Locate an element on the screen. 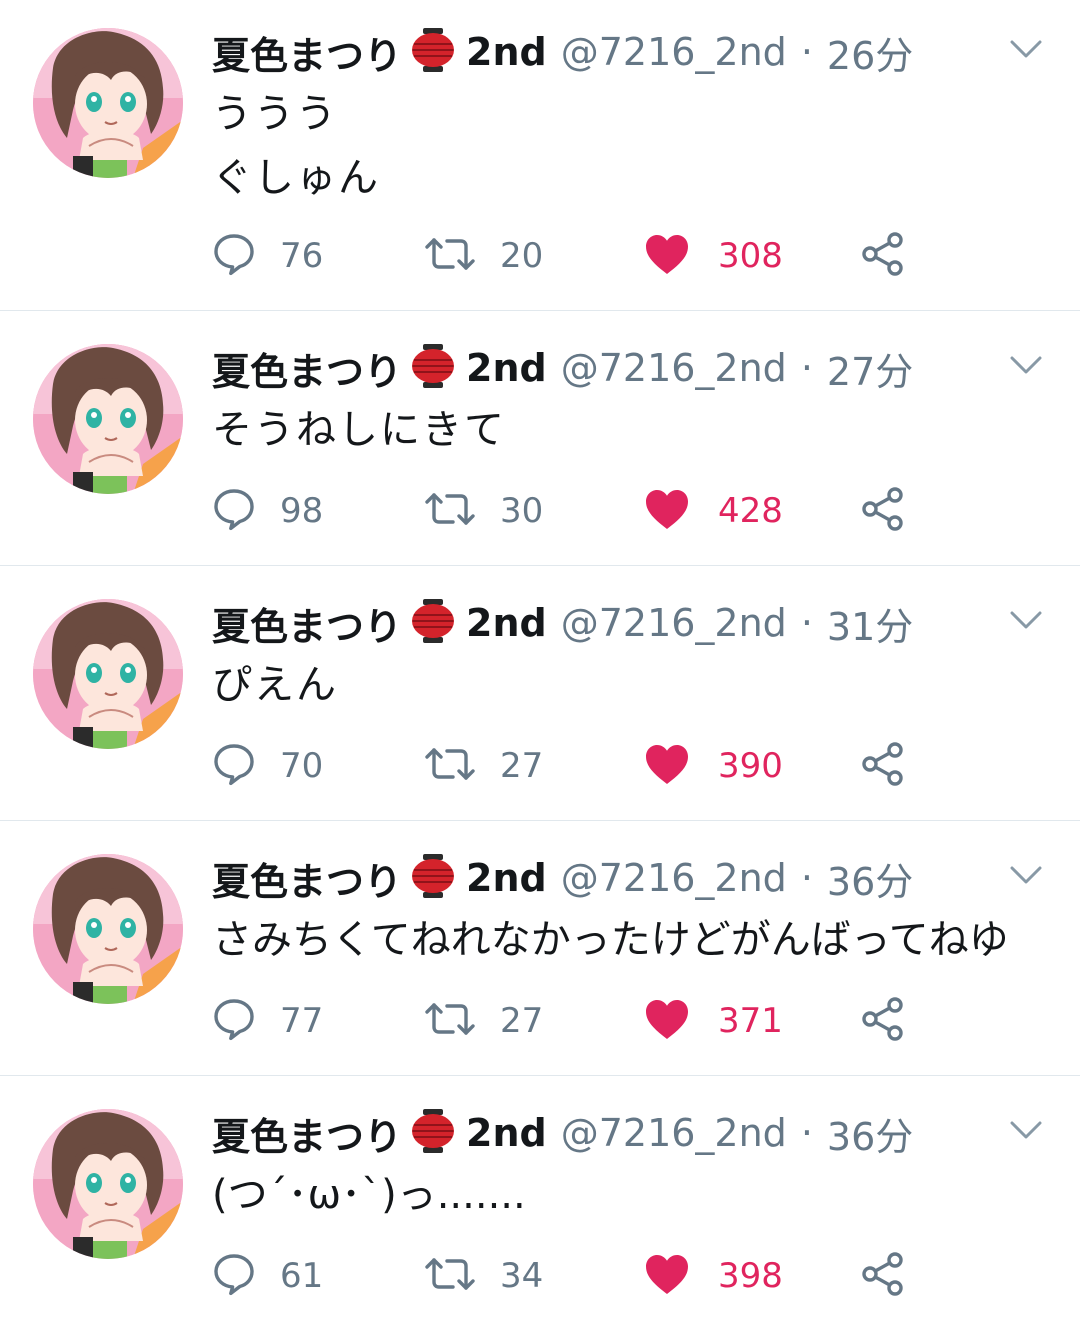 The image size is (1080, 1318). tweet-text: ううう ぐしゅん is located at coordinates (296, 146).